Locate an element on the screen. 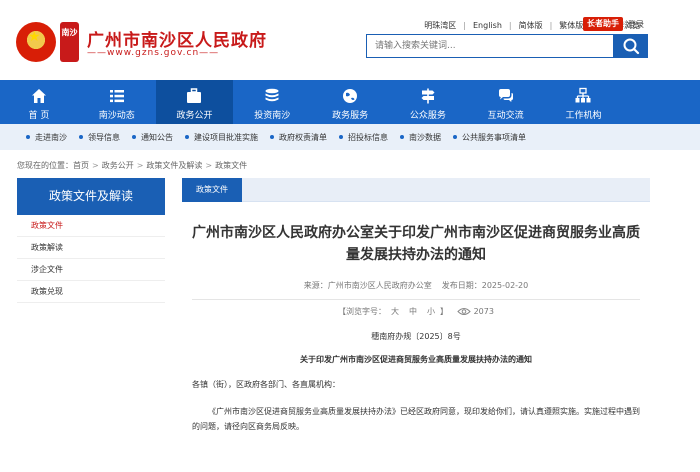  nav-label: 公众服务 is located at coordinates (427, 116).